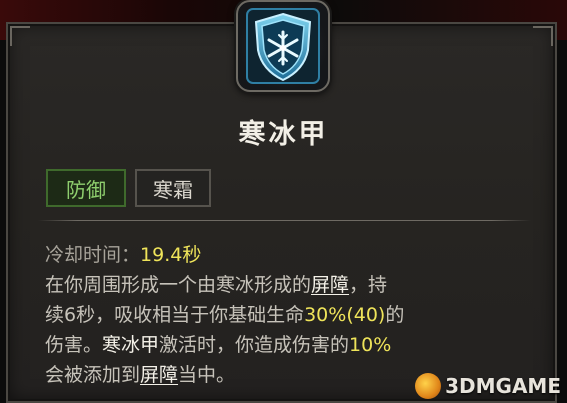 Image resolution: width=567 pixels, height=403 pixels. What do you see at coordinates (207, 375) in the screenshot?
I see `description-text: 当中。` at bounding box center [207, 375].